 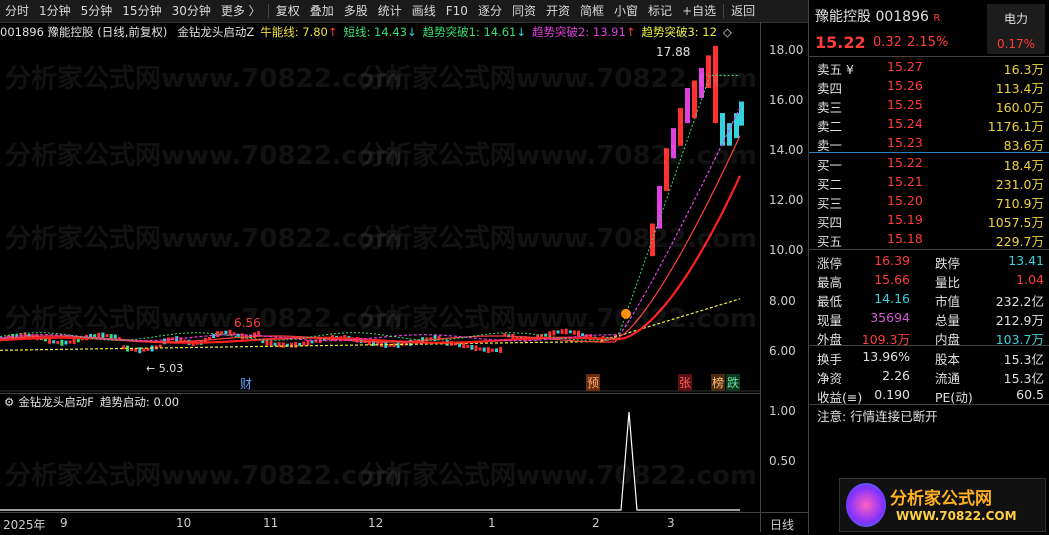 What do you see at coordinates (718, 382) in the screenshot?
I see `event-badge-list: 榜` at bounding box center [718, 382].